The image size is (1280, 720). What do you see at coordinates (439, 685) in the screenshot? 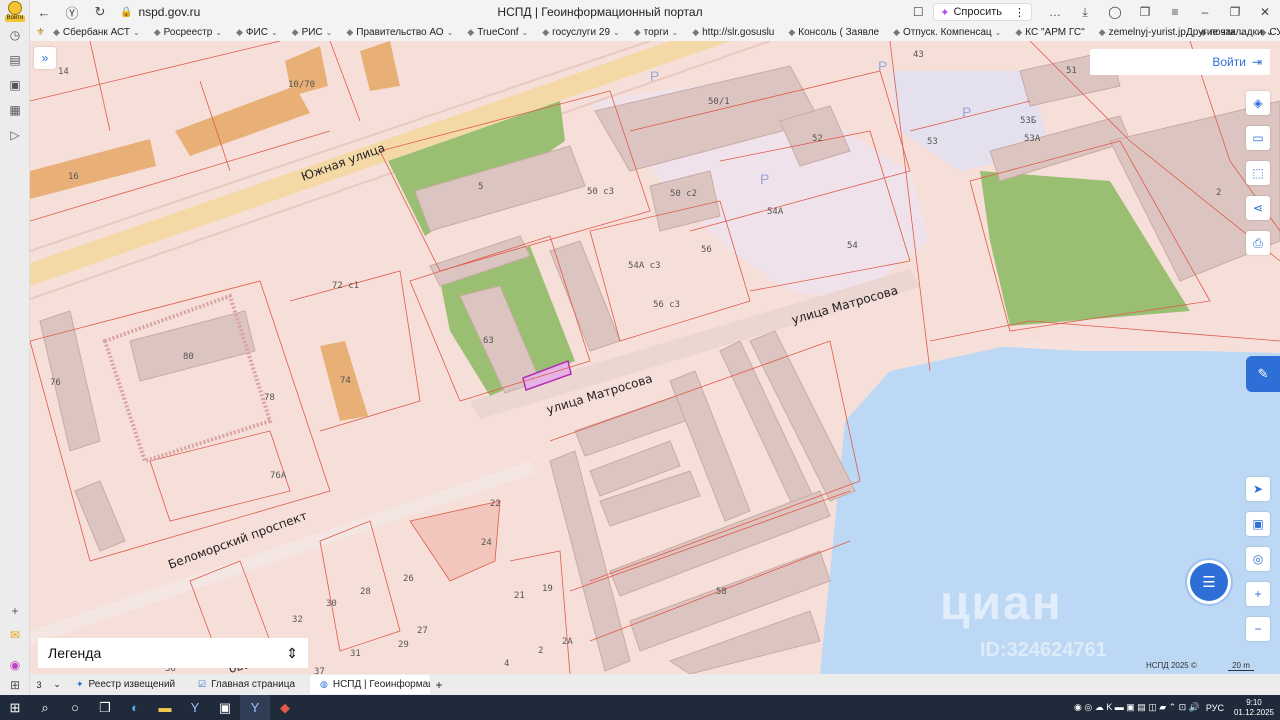
I see `new-tab-icon: +` at bounding box center [439, 685].